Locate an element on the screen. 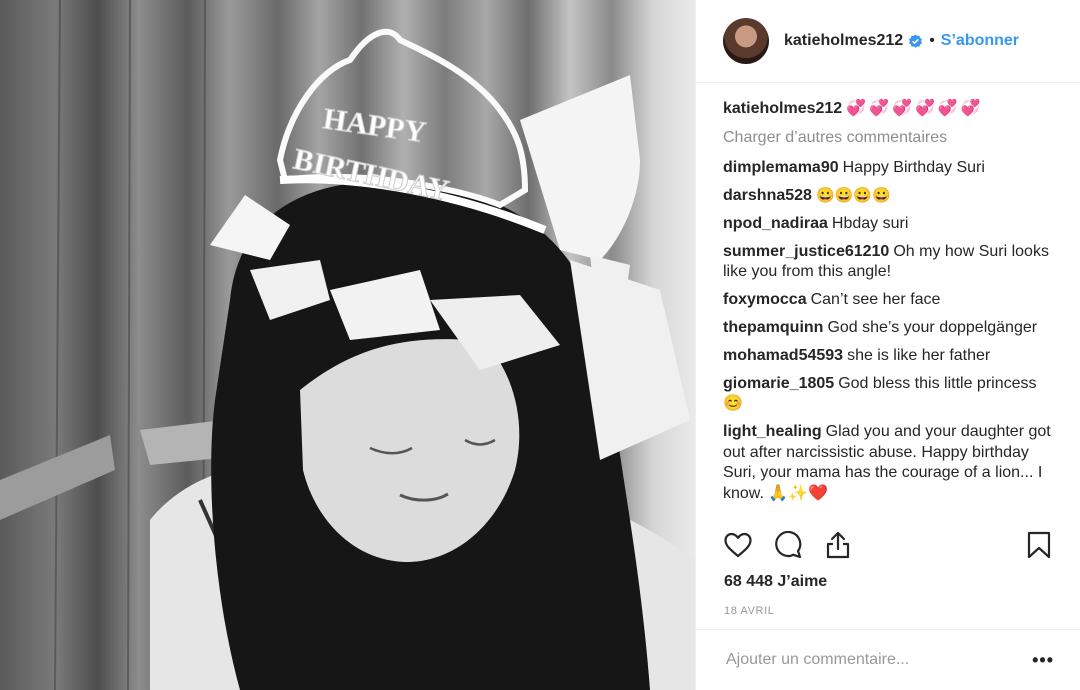 This screenshot has width=1080, height=690. share-icon is located at coordinates (838, 545).